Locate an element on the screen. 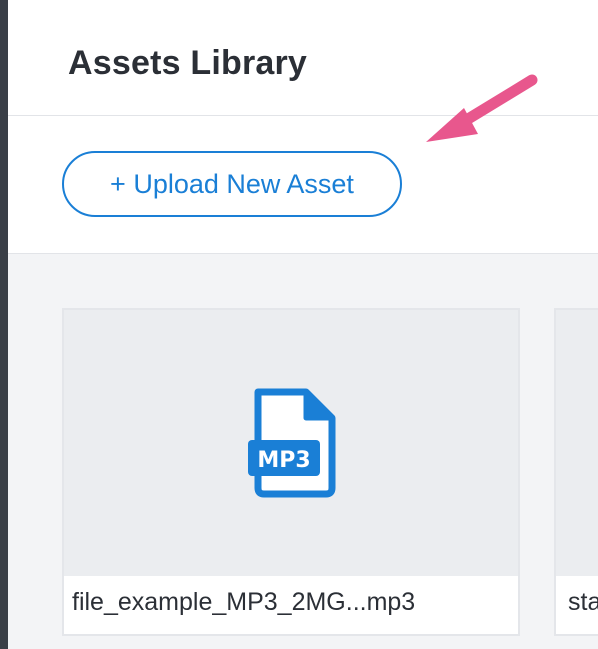 This screenshot has width=598, height=649. annotation-arrow-icon is located at coordinates (482, 108).